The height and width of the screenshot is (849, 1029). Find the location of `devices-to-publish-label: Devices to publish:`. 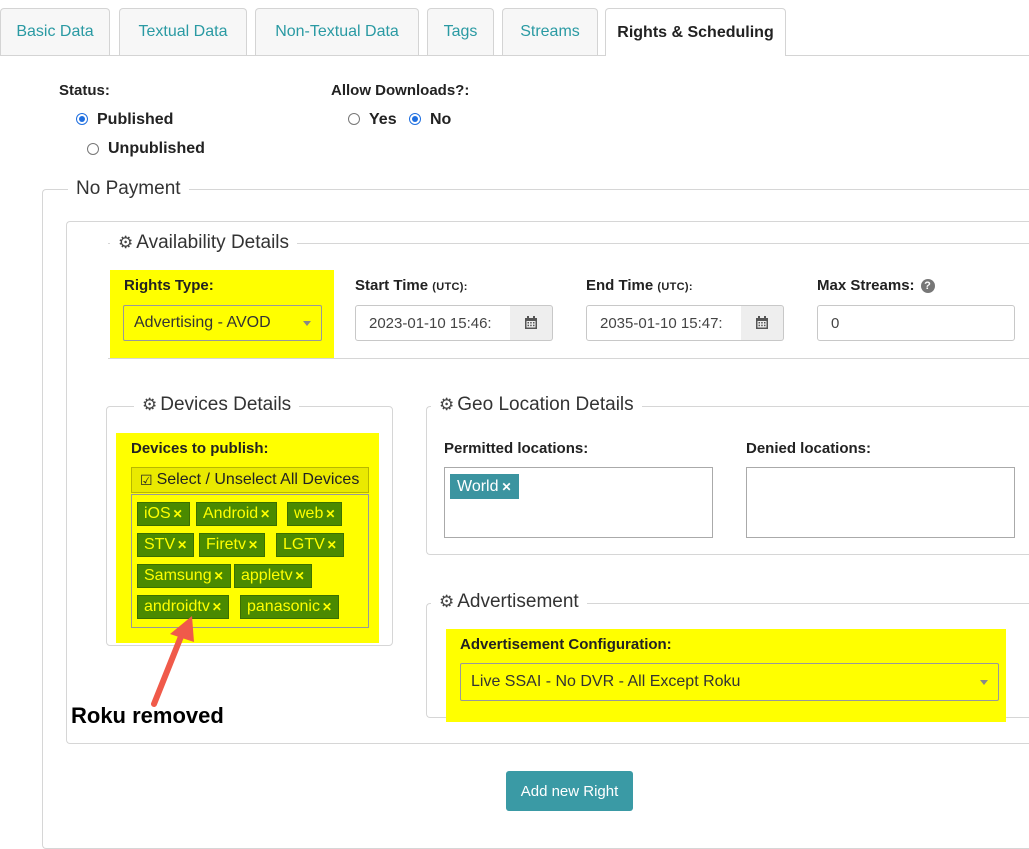

devices-to-publish-label: Devices to publish: is located at coordinates (200, 448).